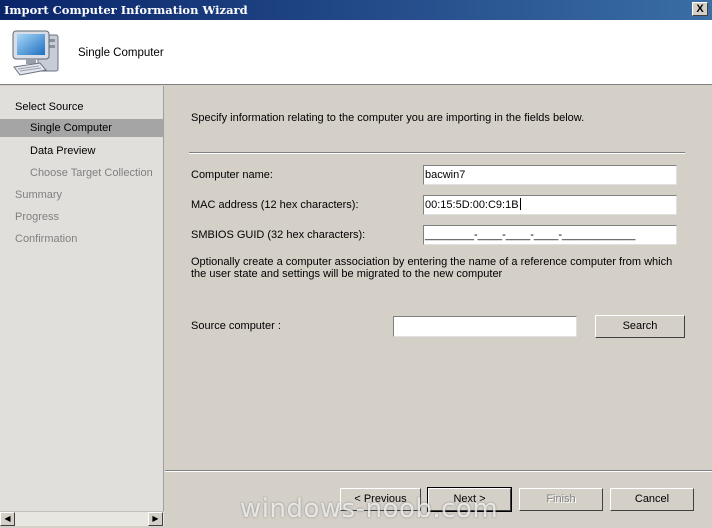 This screenshot has width=712, height=528. I want to click on search-button: Search, so click(640, 326).